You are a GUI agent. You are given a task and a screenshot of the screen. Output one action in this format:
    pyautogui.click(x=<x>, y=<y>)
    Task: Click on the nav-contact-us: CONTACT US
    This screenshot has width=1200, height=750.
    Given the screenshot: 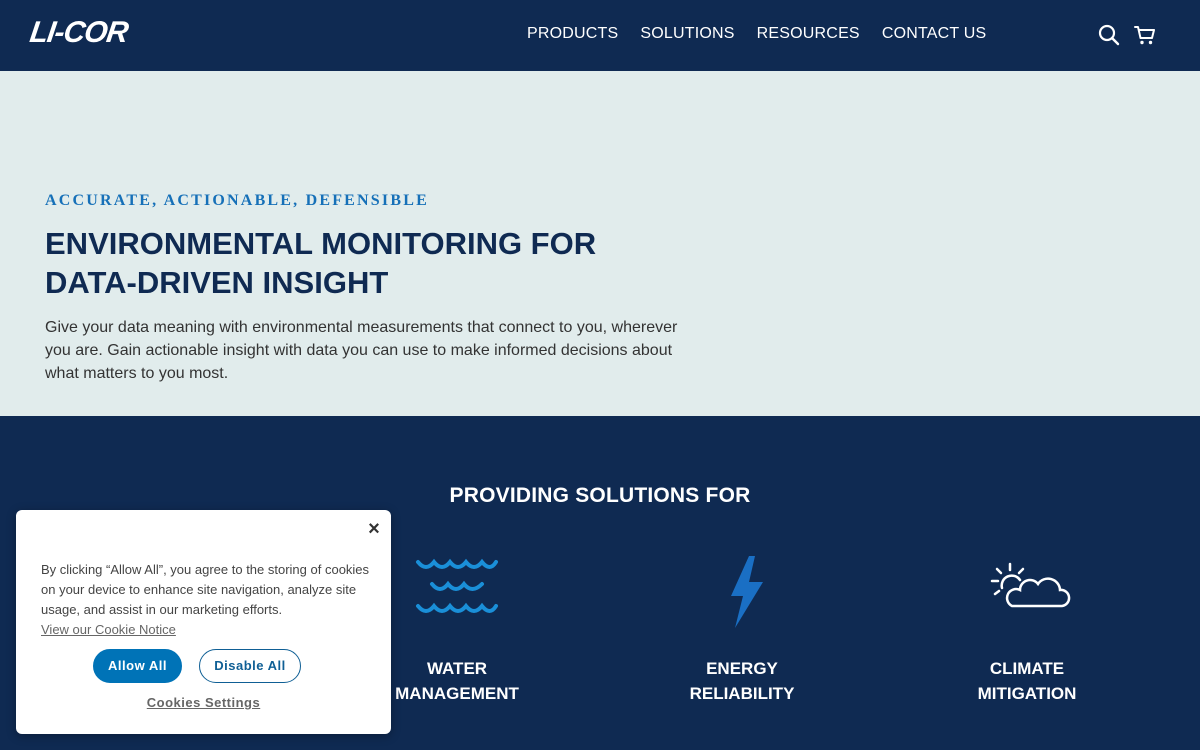 What is the action you would take?
    pyautogui.click(x=934, y=34)
    